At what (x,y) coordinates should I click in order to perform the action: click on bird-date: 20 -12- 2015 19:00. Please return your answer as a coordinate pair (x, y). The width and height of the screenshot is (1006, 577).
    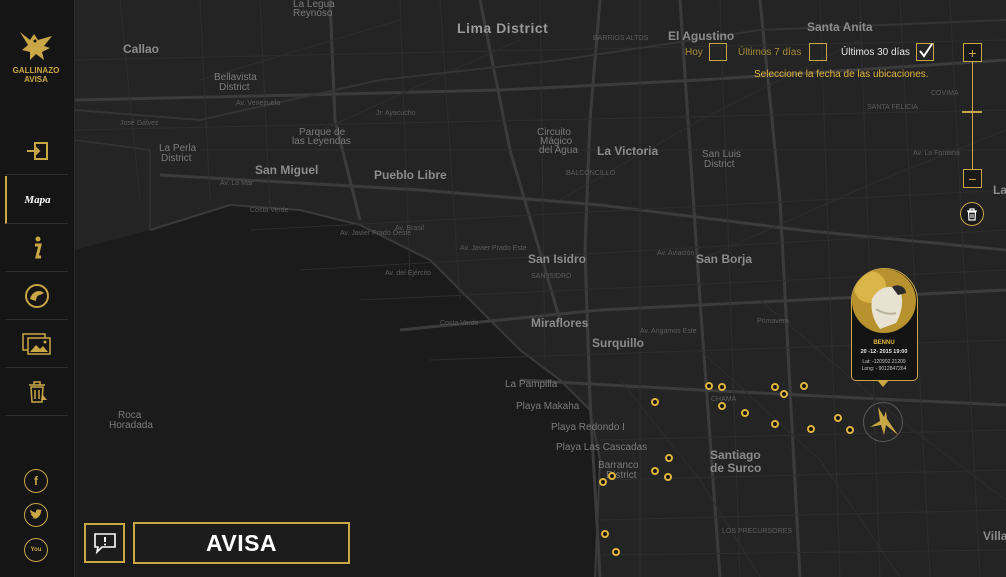
    Looking at the image, I should click on (884, 352).